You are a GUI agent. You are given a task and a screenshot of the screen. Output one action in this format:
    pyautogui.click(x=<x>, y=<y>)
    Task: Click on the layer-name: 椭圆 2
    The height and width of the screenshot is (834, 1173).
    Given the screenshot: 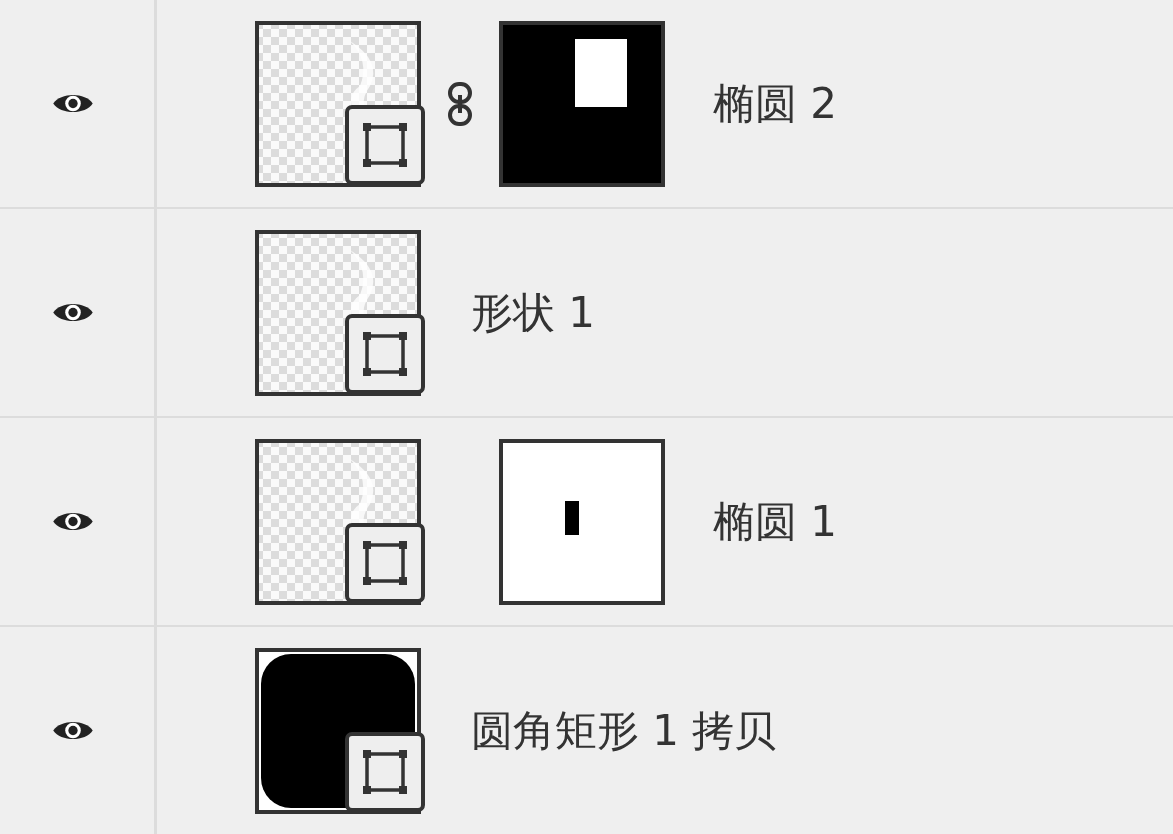 What is the action you would take?
    pyautogui.click(x=775, y=103)
    